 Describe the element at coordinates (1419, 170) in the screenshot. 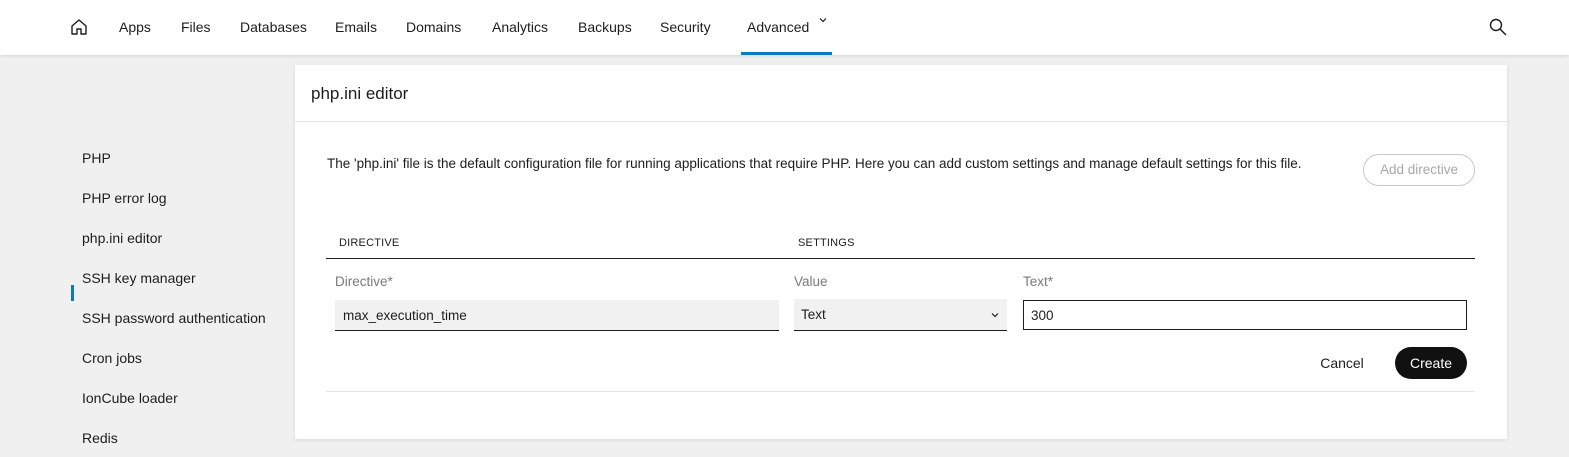

I see `add-directive-button: Add directive` at that location.